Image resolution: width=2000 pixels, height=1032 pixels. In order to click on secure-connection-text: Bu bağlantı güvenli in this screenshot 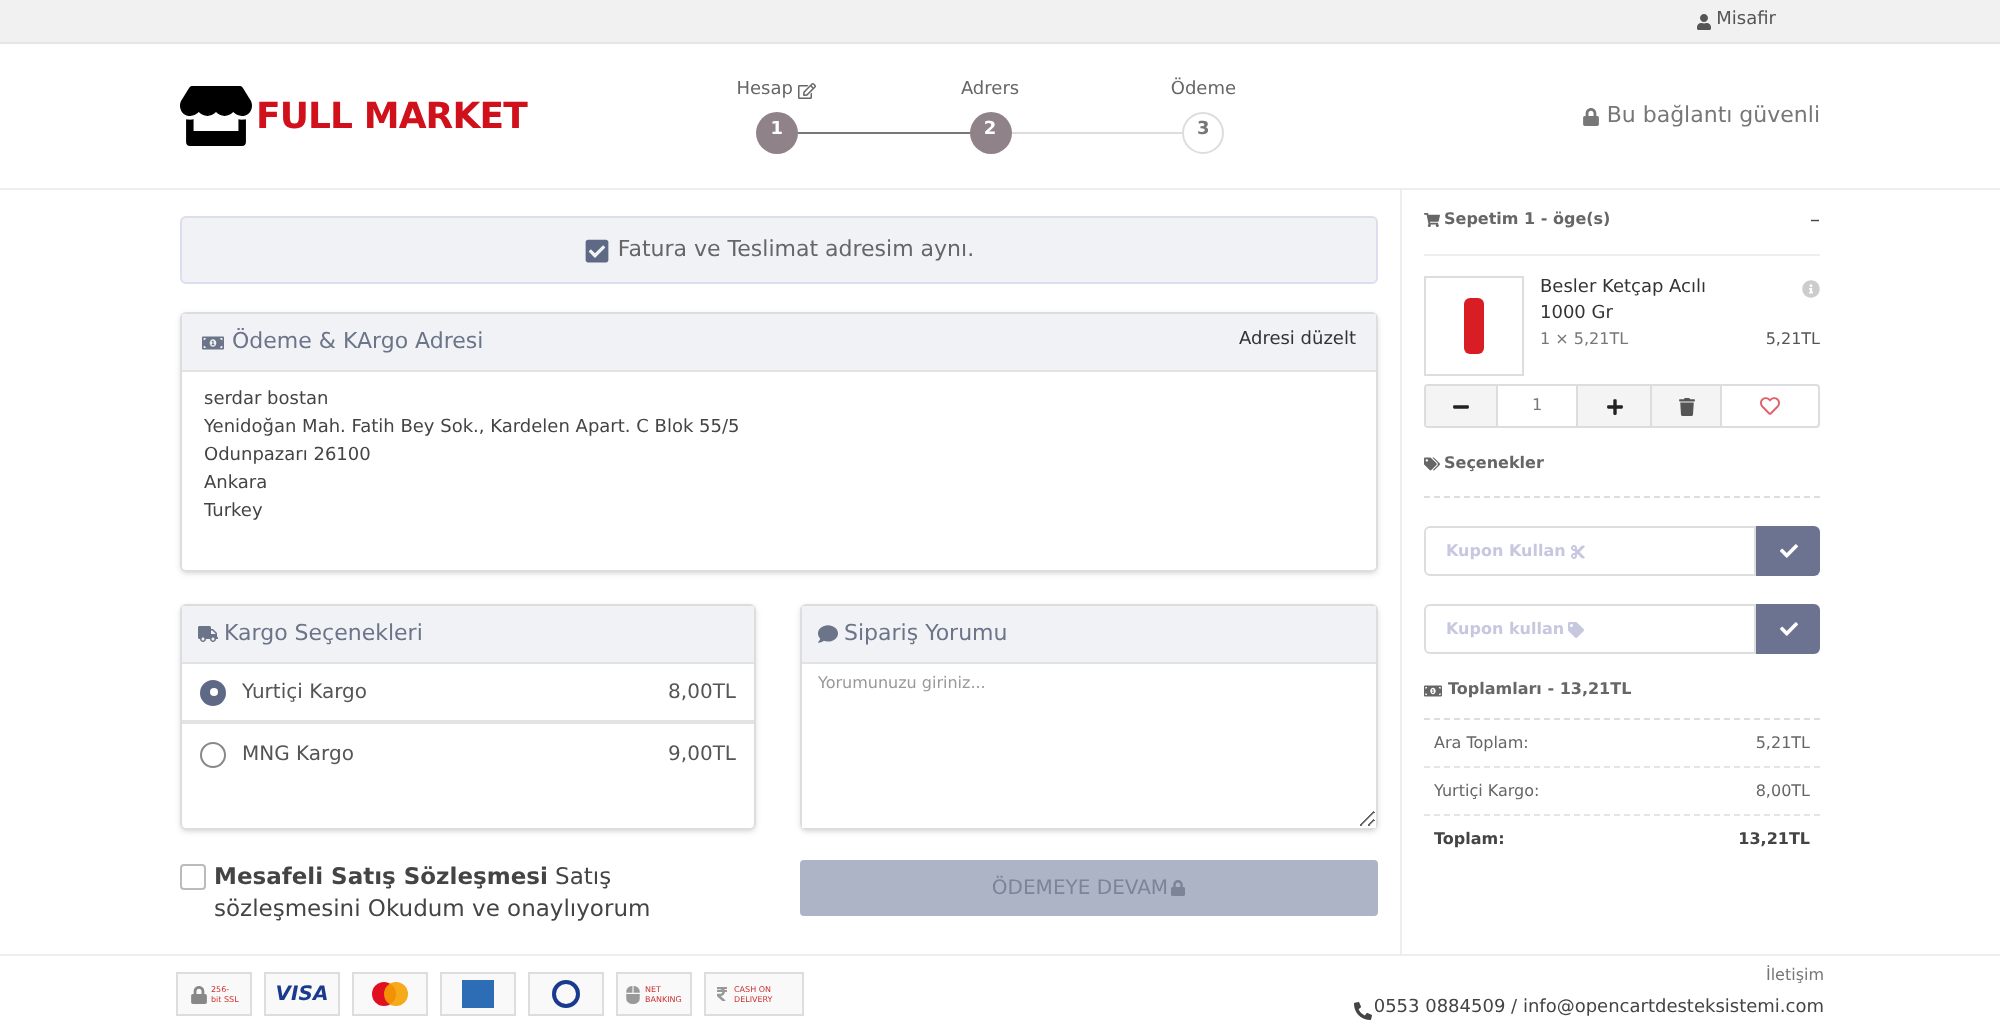, I will do `click(1701, 116)`.